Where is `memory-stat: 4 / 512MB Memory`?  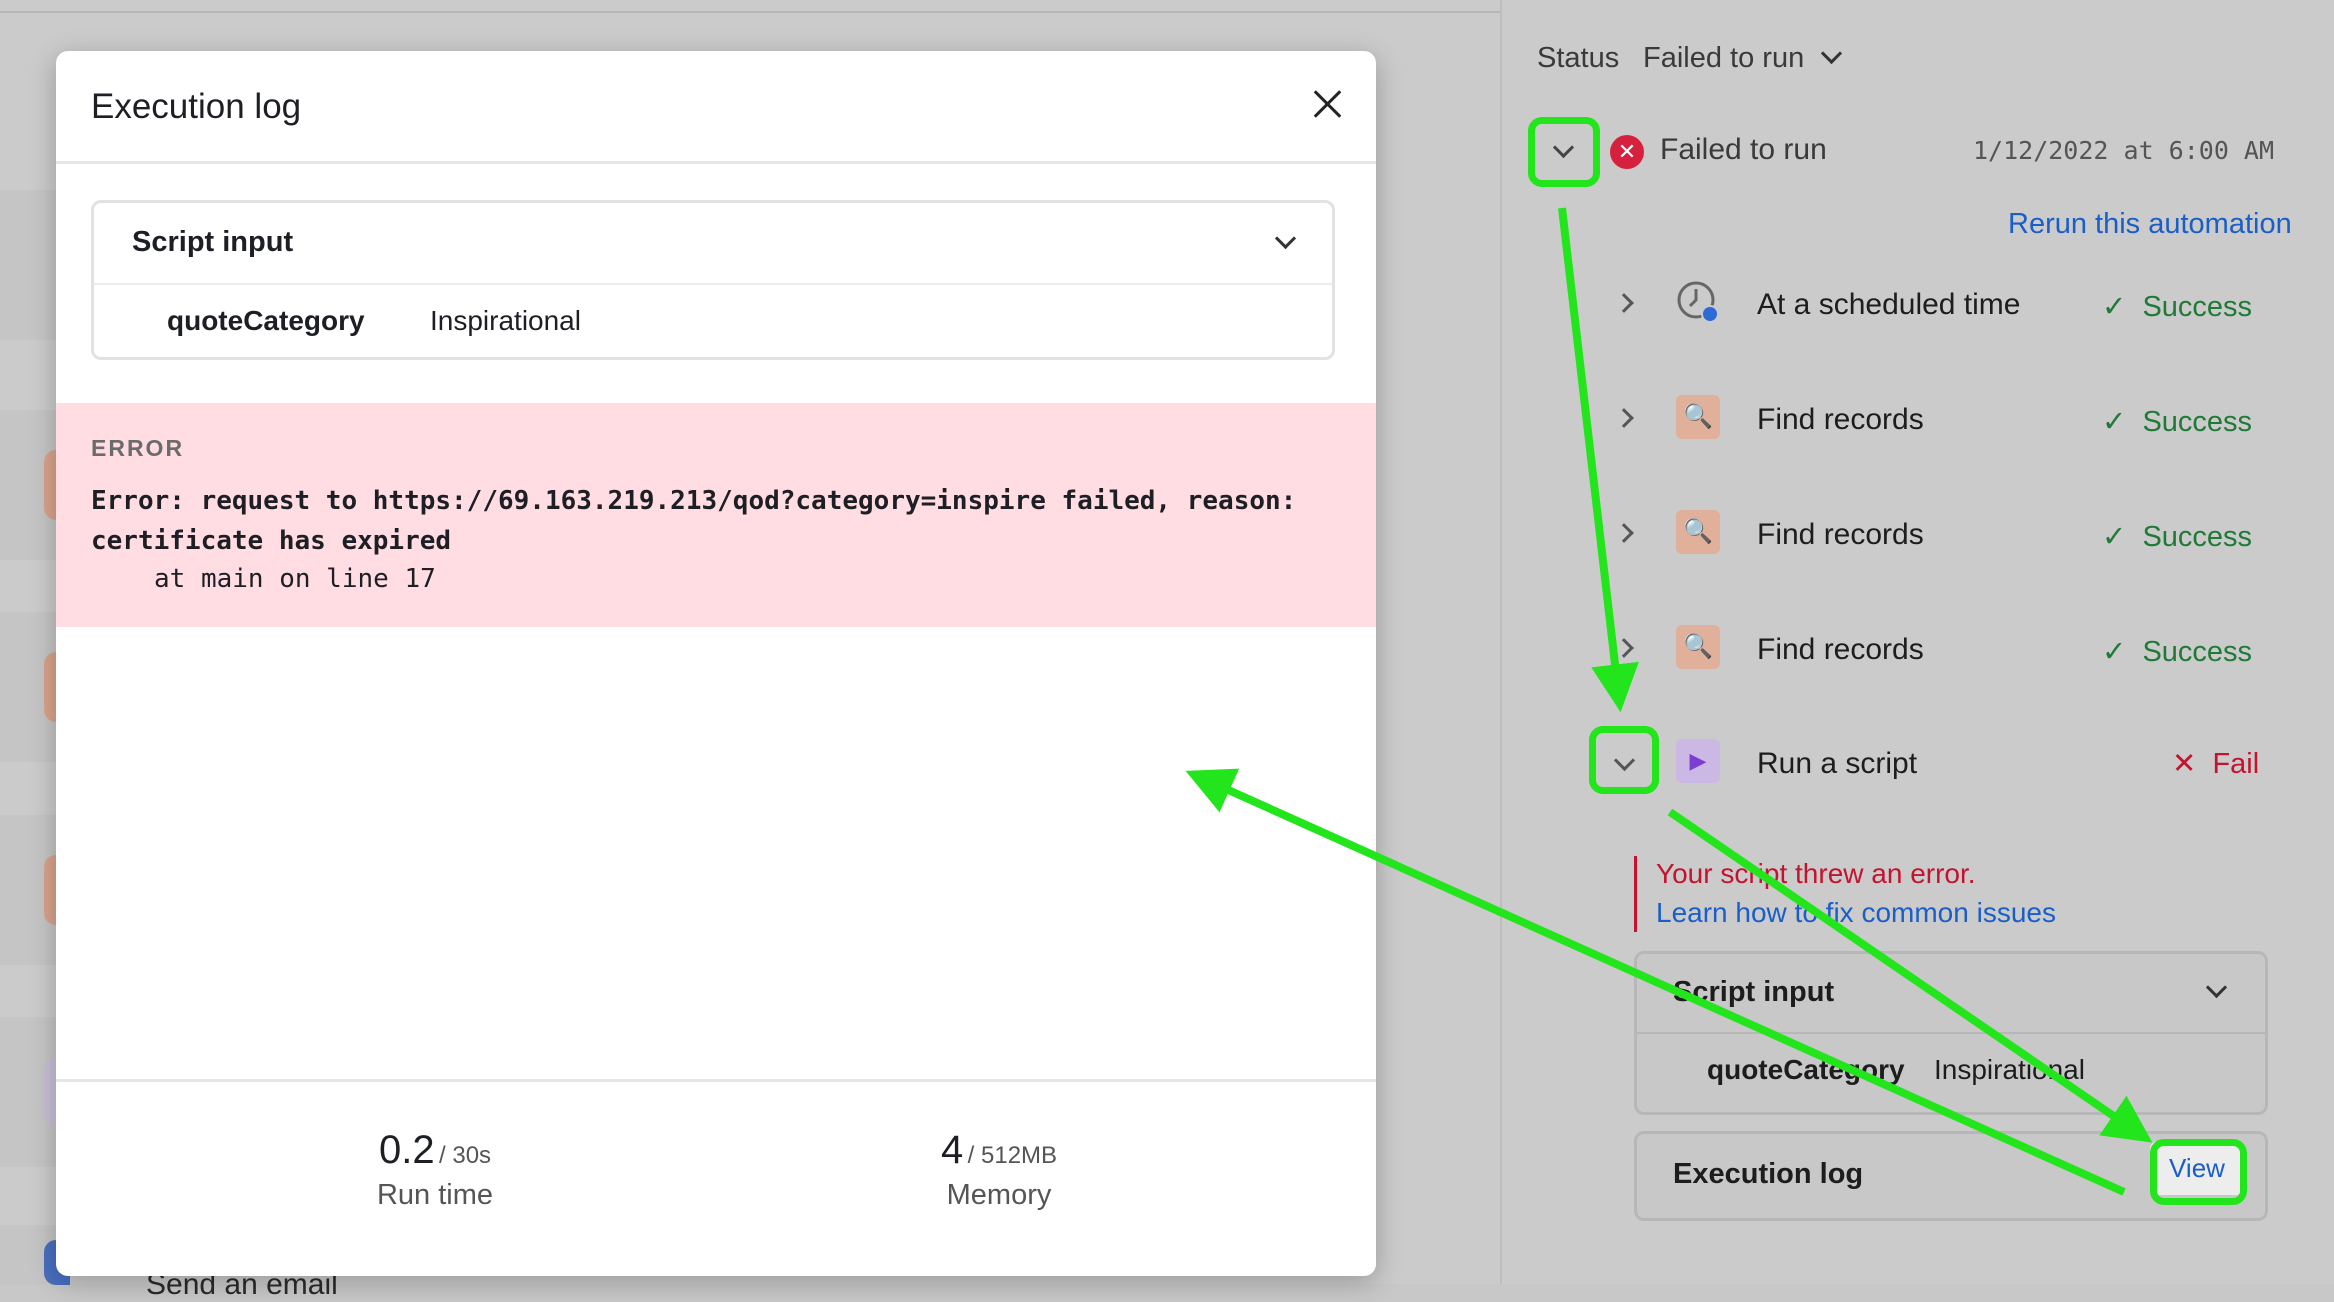 memory-stat: 4 / 512MB Memory is located at coordinates (999, 1170).